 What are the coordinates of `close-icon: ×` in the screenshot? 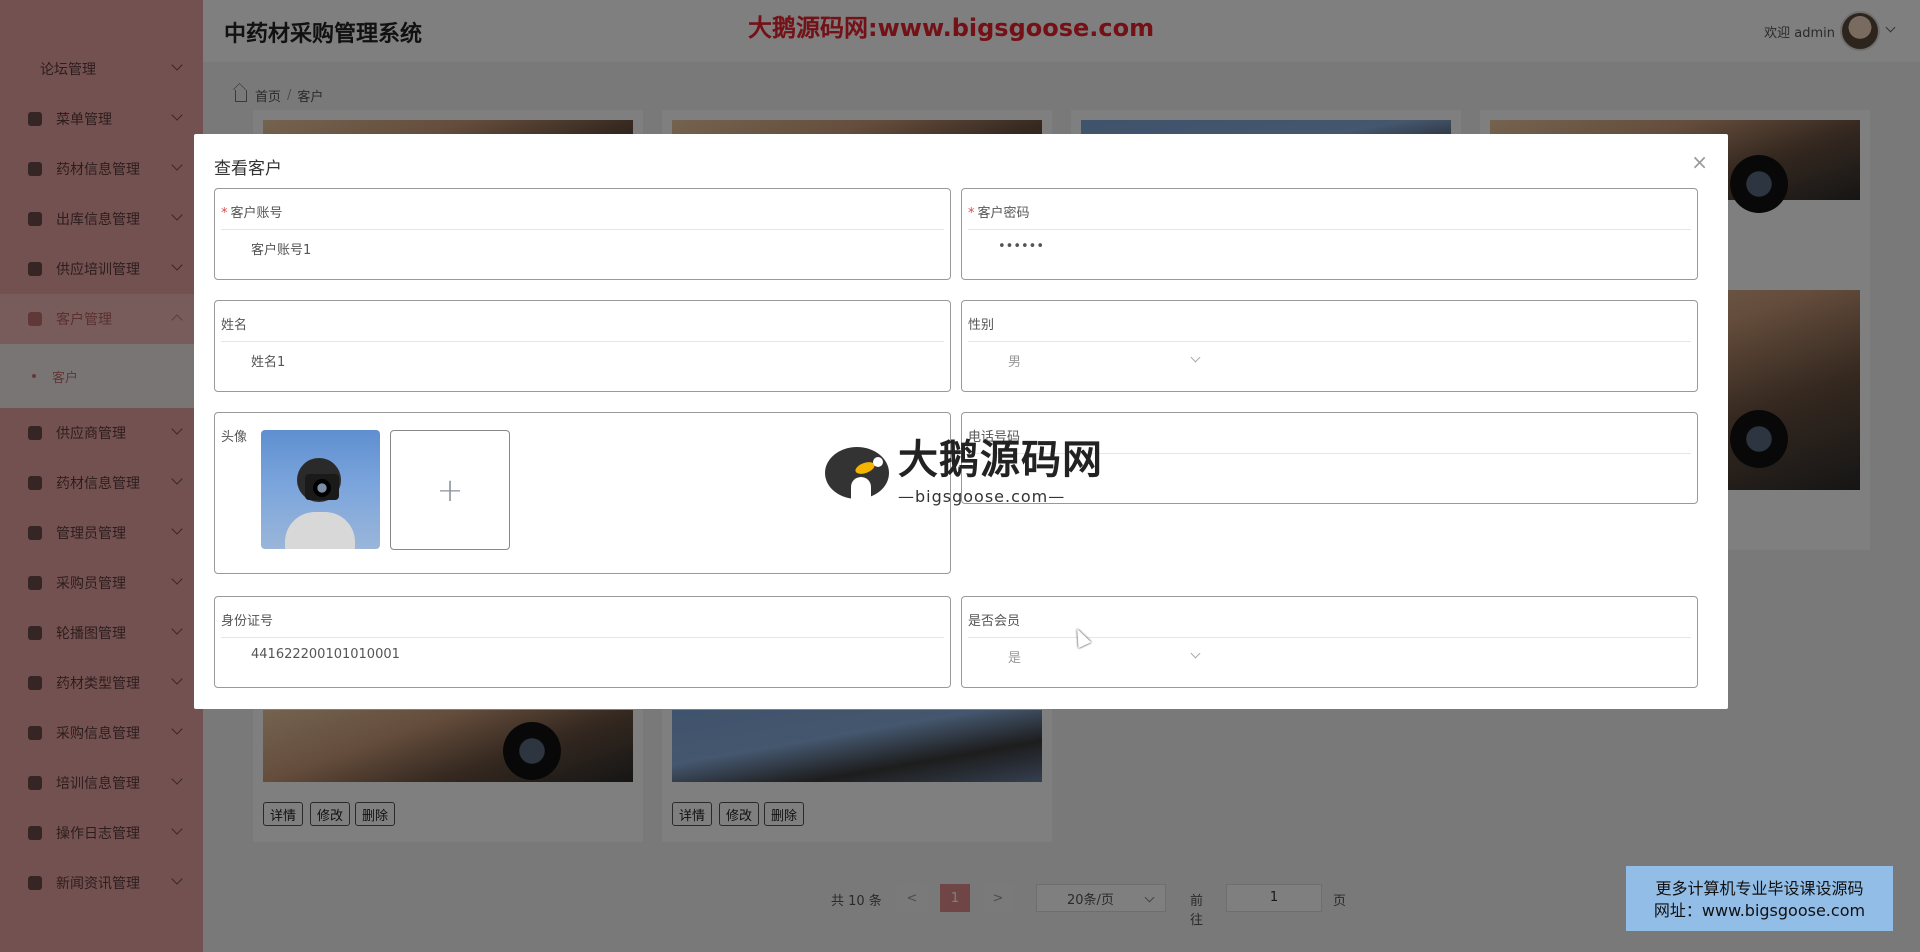 It's located at (1699, 162).